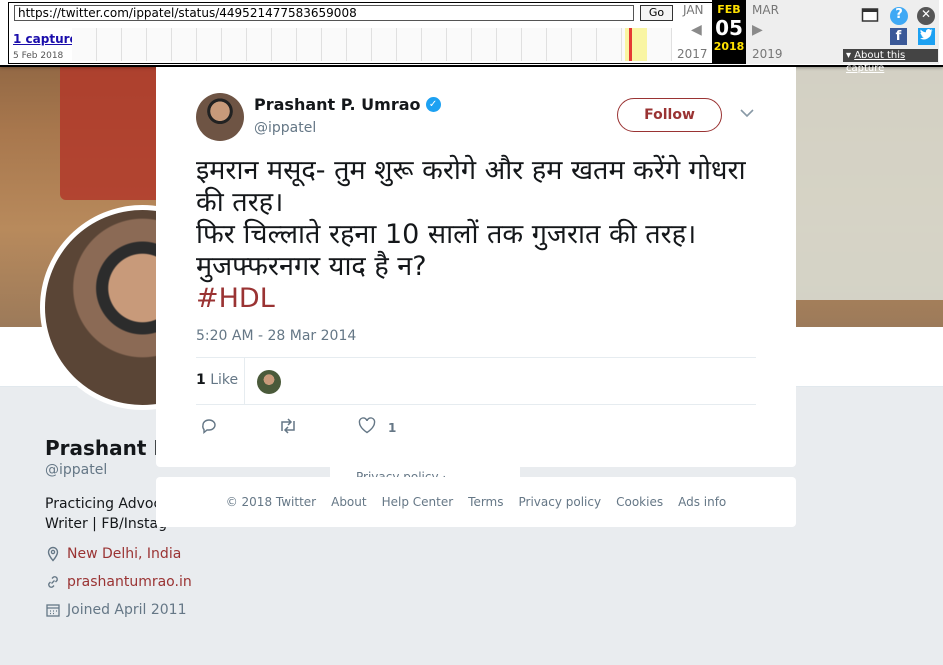 The height and width of the screenshot is (665, 943). I want to click on like-action-count: 1, so click(392, 427).